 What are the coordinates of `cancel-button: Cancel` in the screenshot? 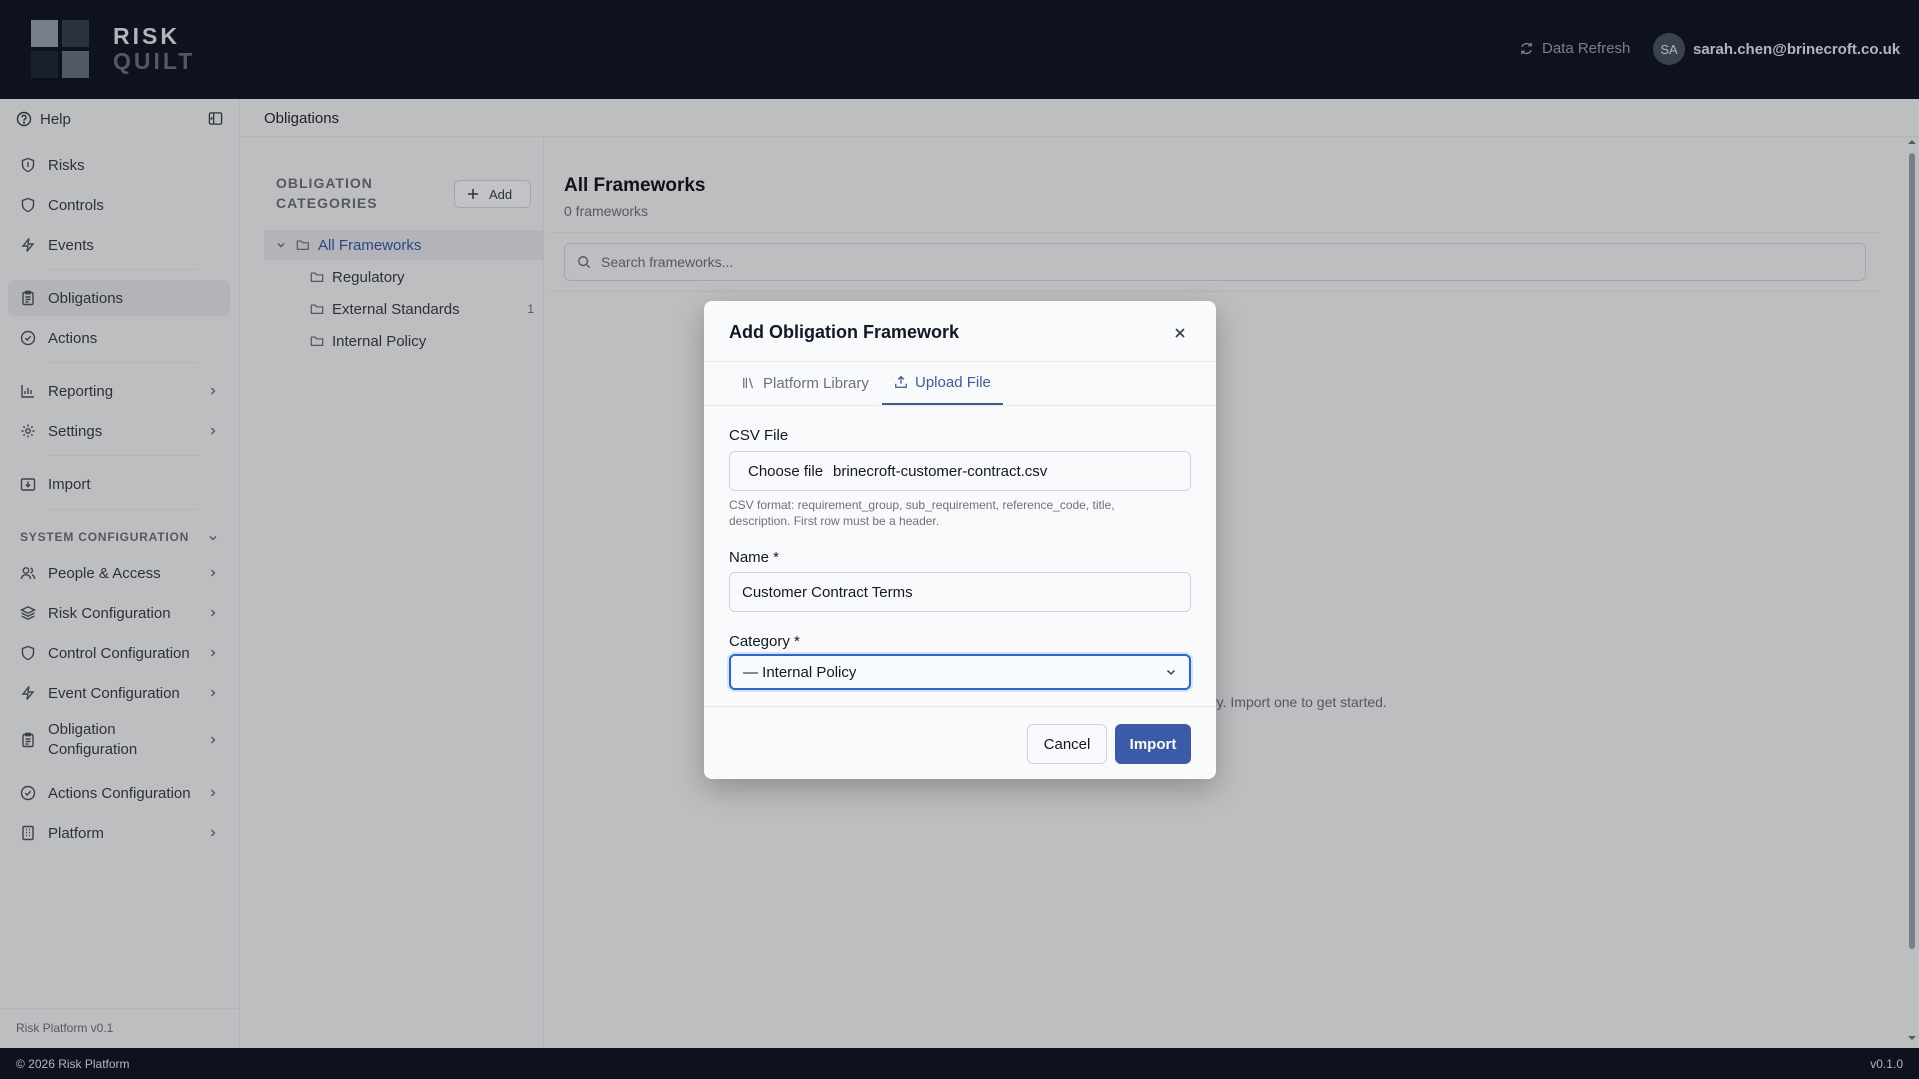 It's located at (1067, 744).